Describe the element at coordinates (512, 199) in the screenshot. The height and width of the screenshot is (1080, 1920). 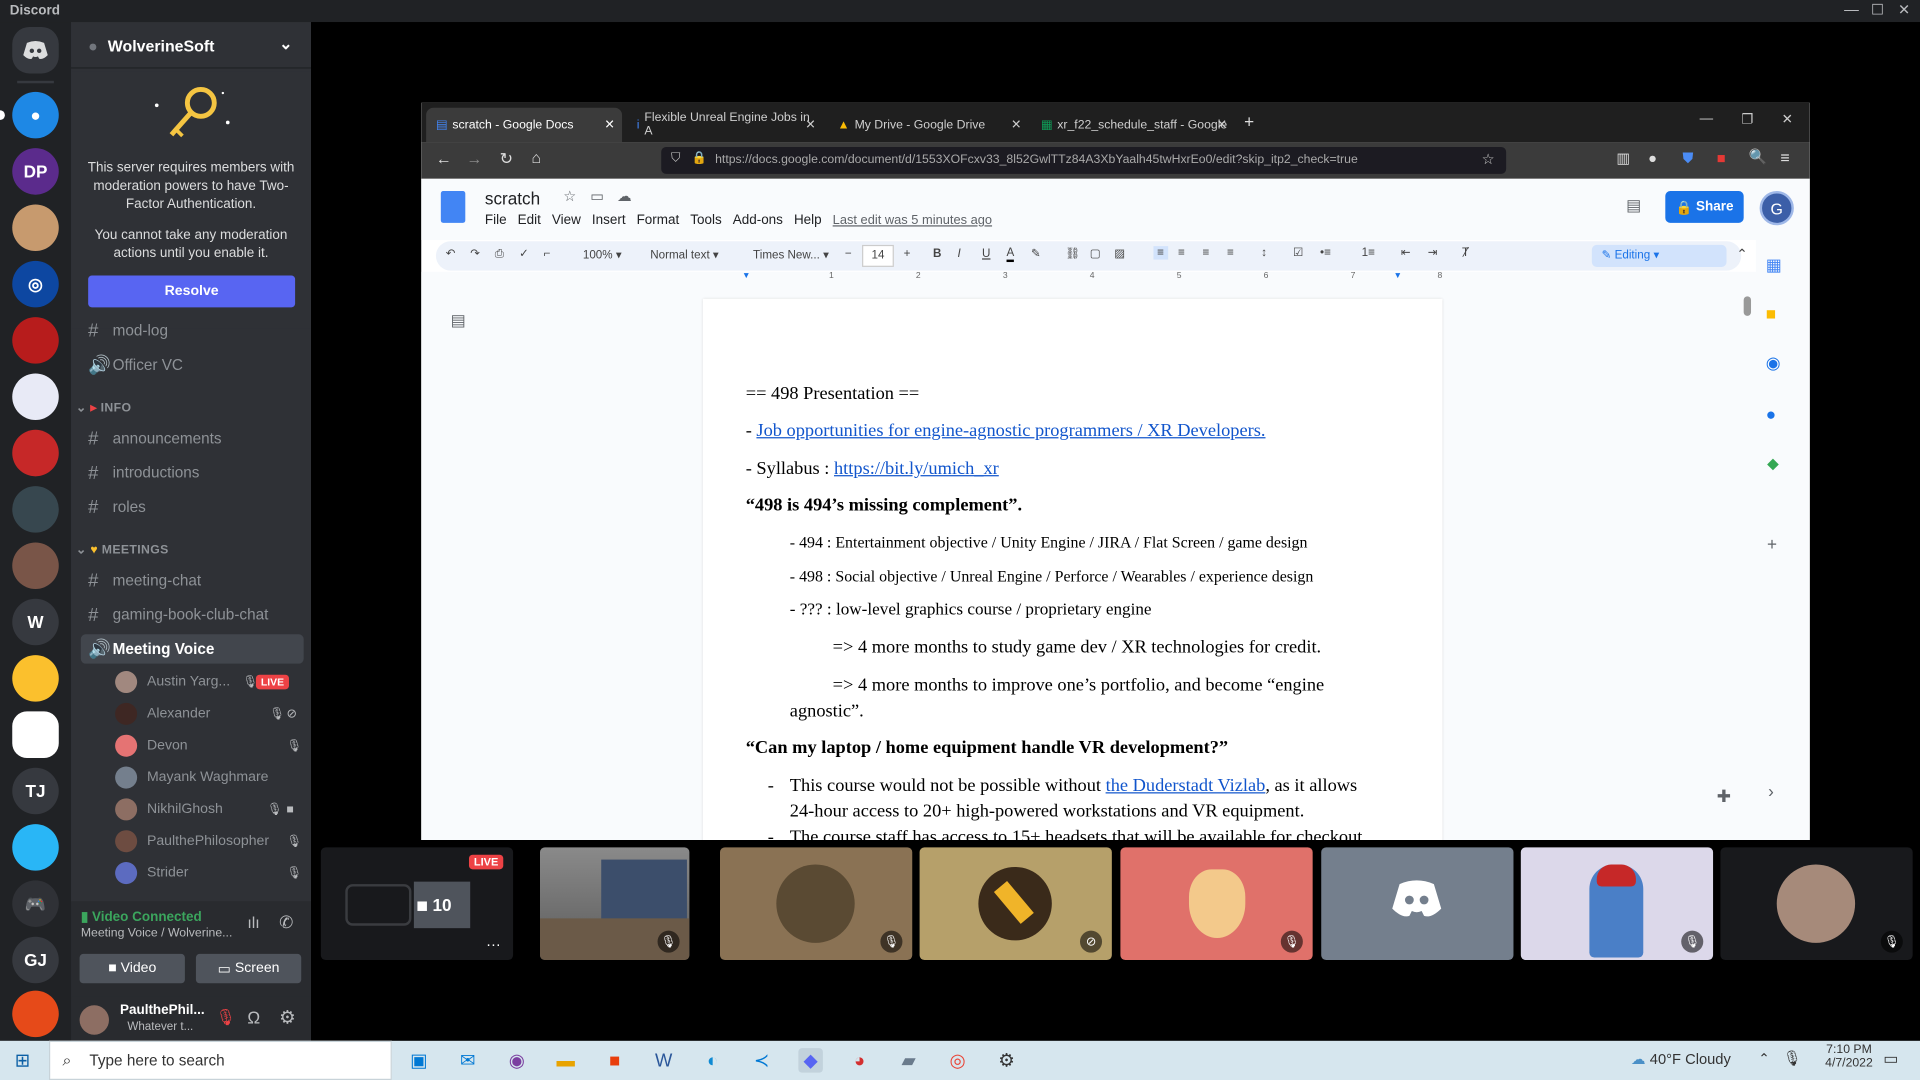
I see `doc-title: scratch` at that location.